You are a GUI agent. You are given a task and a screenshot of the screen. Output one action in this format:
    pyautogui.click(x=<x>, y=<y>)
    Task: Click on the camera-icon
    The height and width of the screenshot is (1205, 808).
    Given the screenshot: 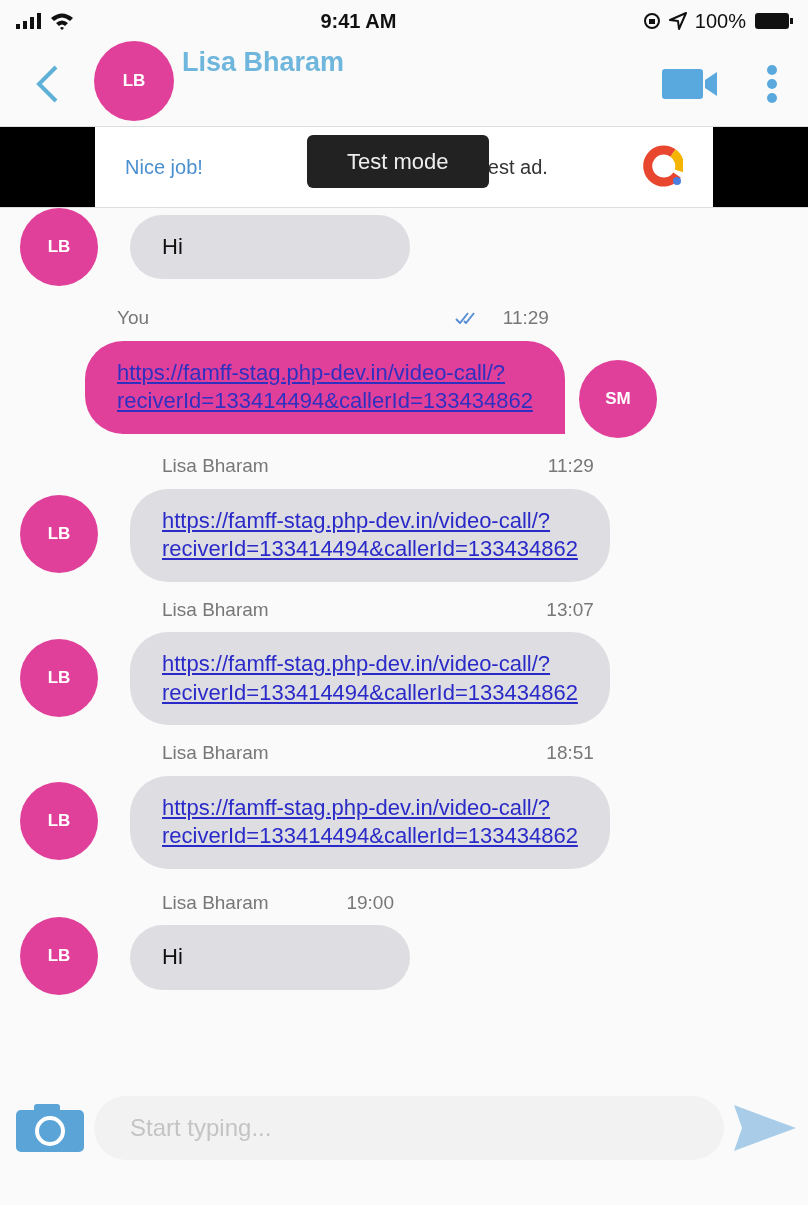 What is the action you would take?
    pyautogui.click(x=50, y=1128)
    